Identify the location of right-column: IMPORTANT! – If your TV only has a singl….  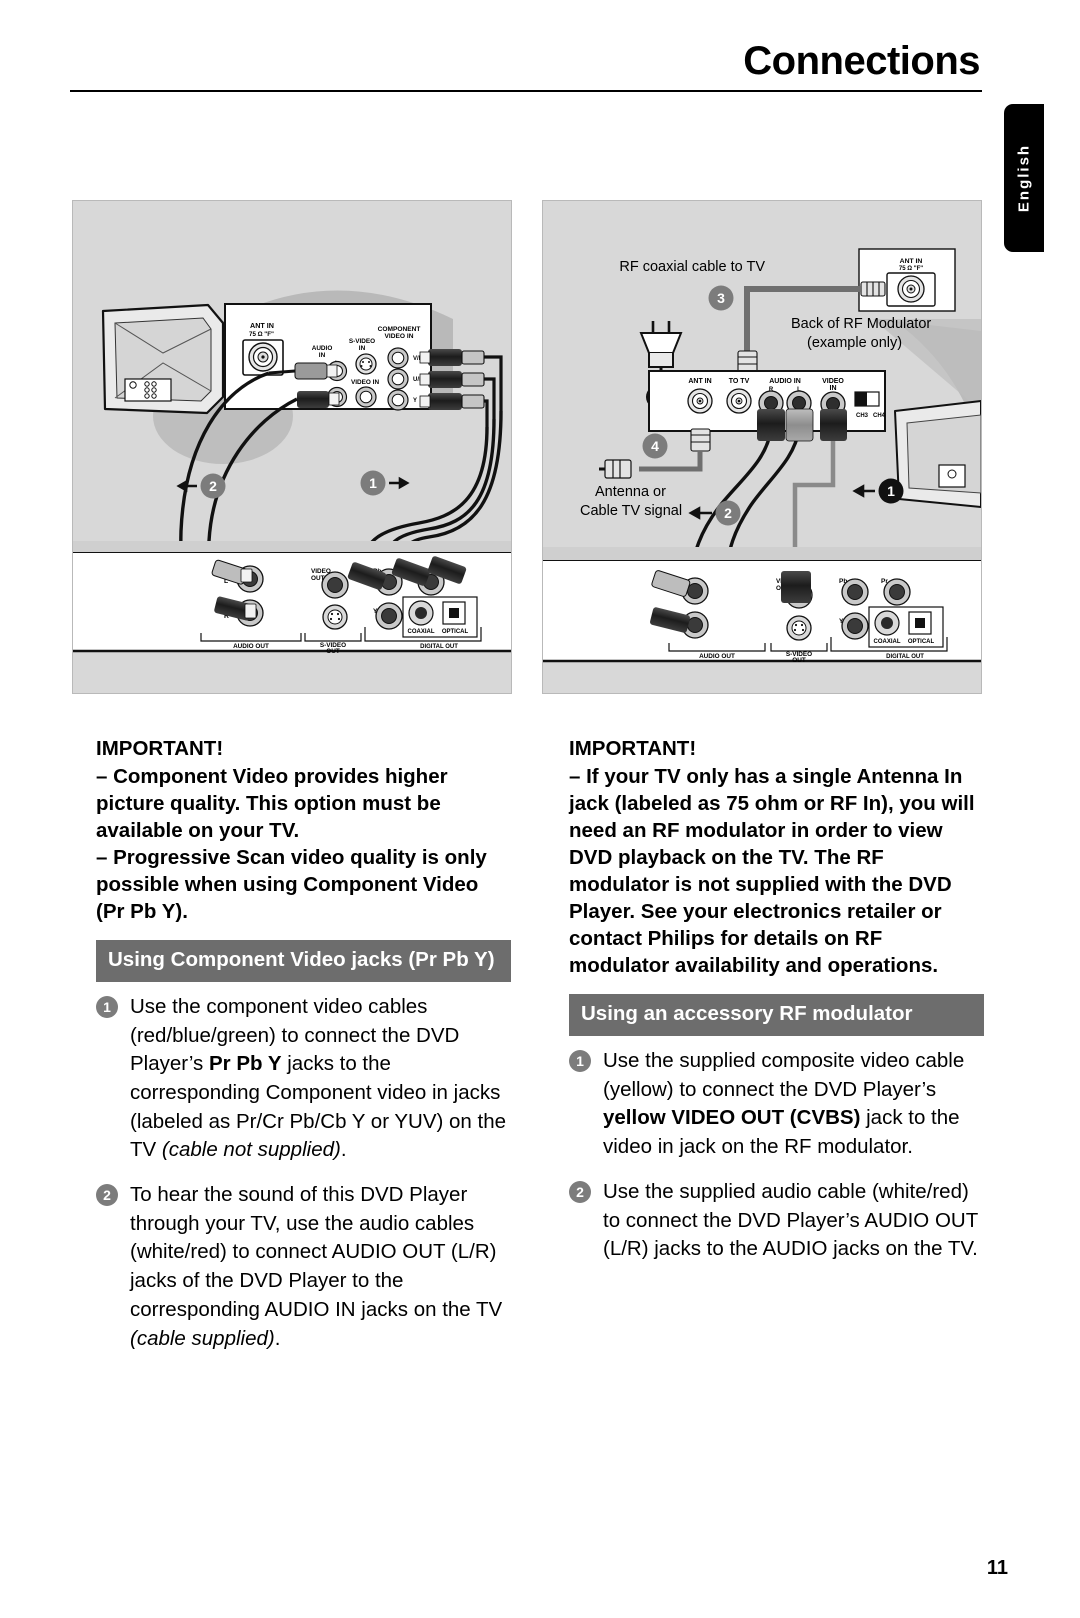
(776, 999).